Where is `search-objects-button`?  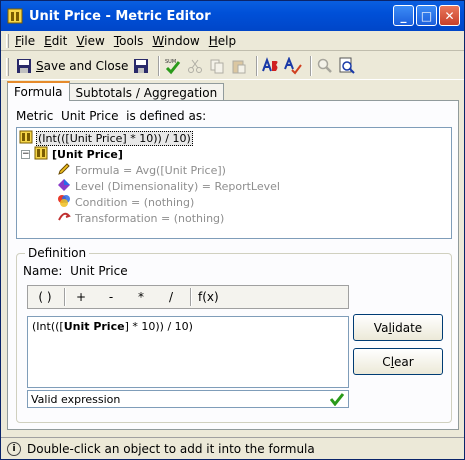 search-objects-button is located at coordinates (347, 66).